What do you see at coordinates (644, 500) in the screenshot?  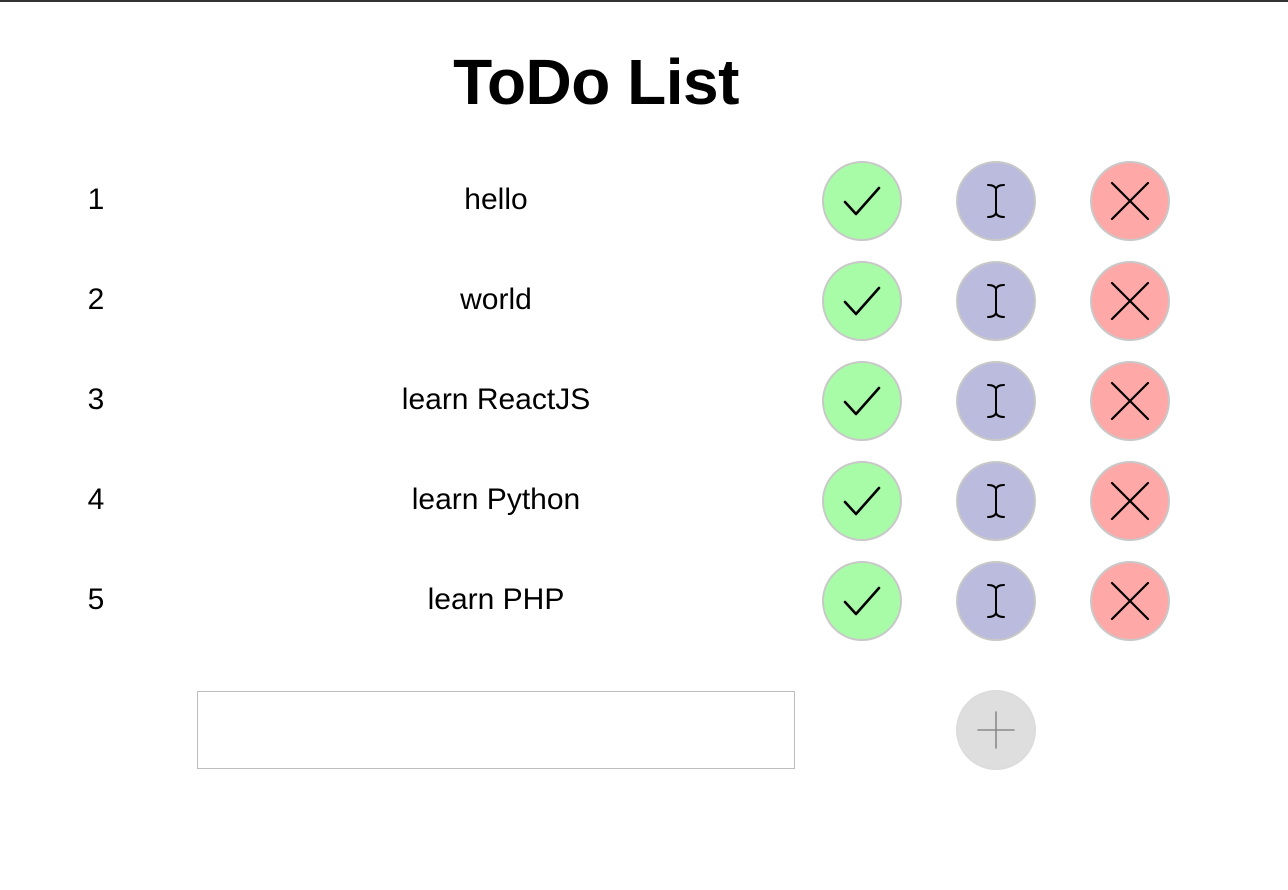 I see `todo-row: 4 learn Python` at bounding box center [644, 500].